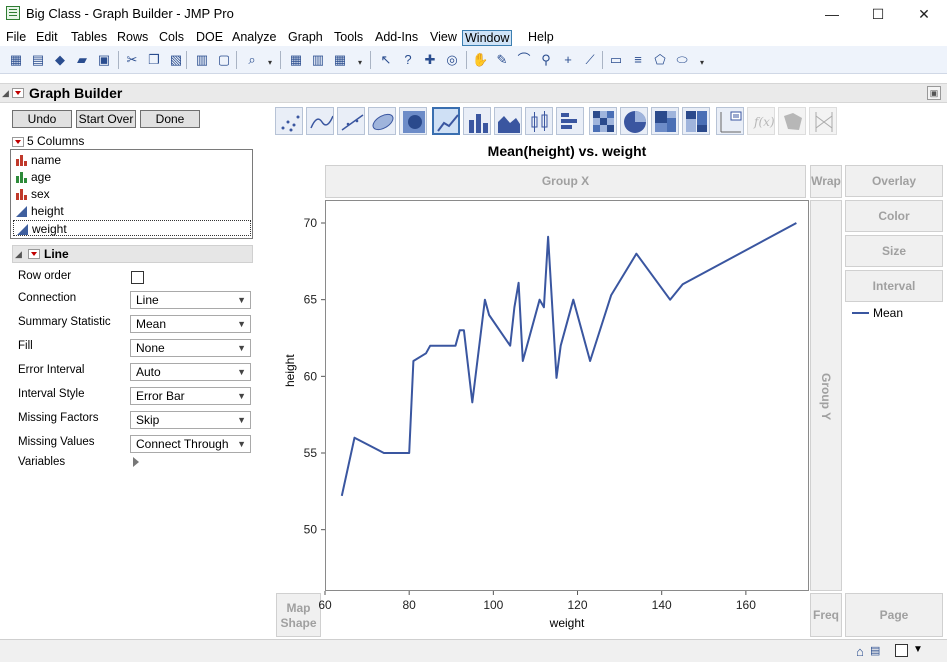 This screenshot has height=662, width=947. What do you see at coordinates (409, 605) in the screenshot?
I see `x-tick-label: 80` at bounding box center [409, 605].